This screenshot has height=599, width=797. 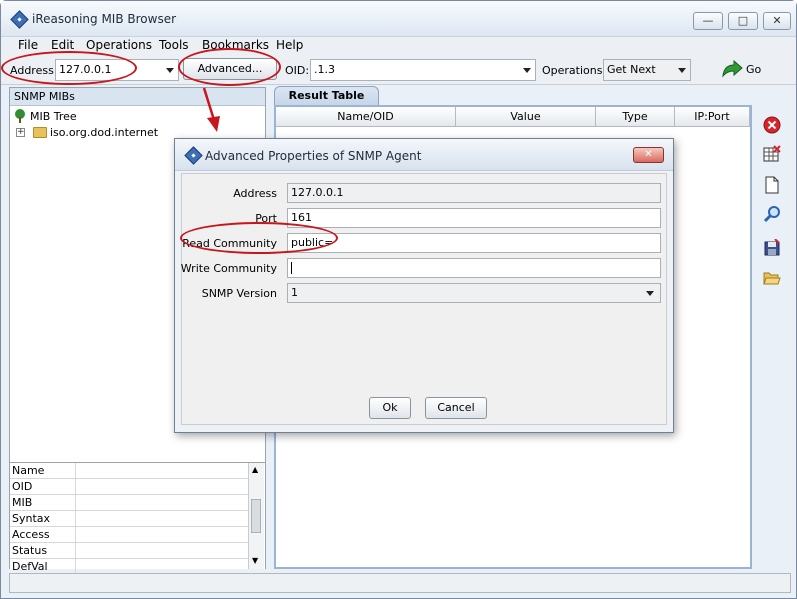 I want to click on write-community-field, so click(x=474, y=268).